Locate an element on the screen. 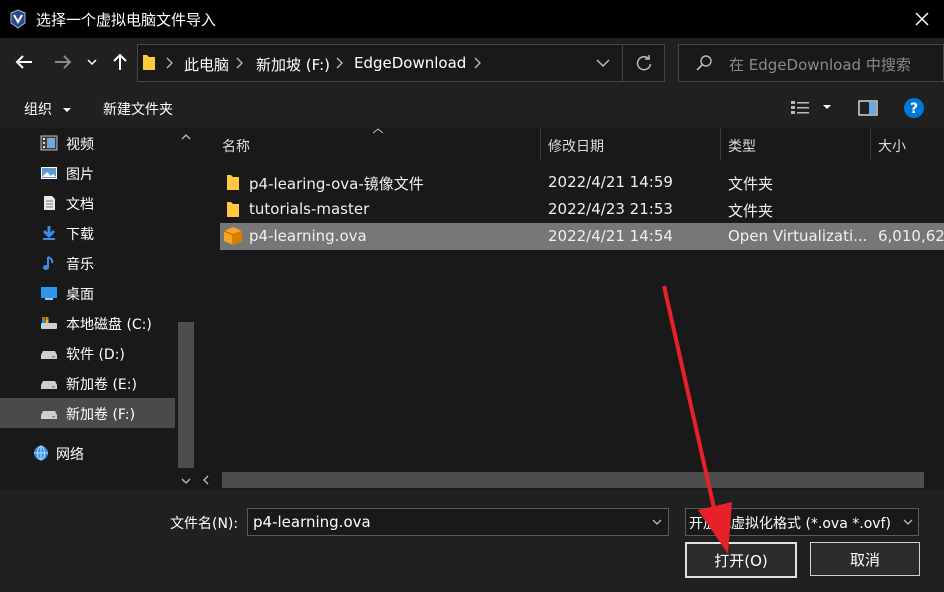 The image size is (944, 592). column-header-size: 大小 is located at coordinates (892, 146).